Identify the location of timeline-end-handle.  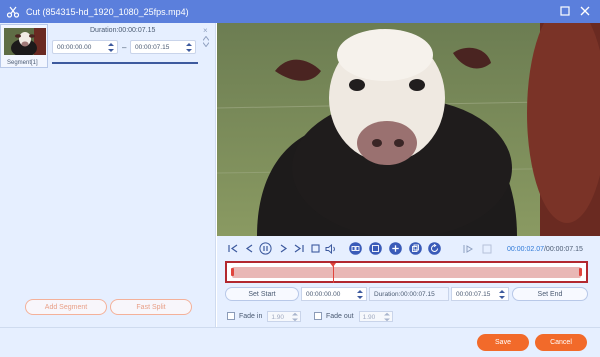
(580, 272).